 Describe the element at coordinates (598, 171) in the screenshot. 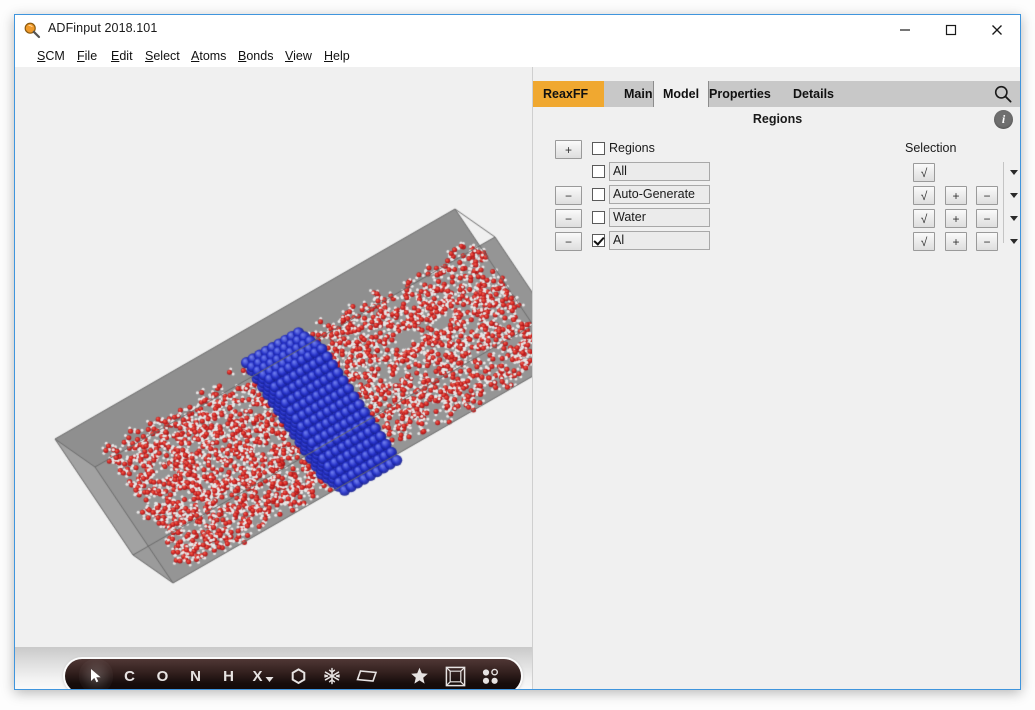

I see `region-checkbox-all` at that location.